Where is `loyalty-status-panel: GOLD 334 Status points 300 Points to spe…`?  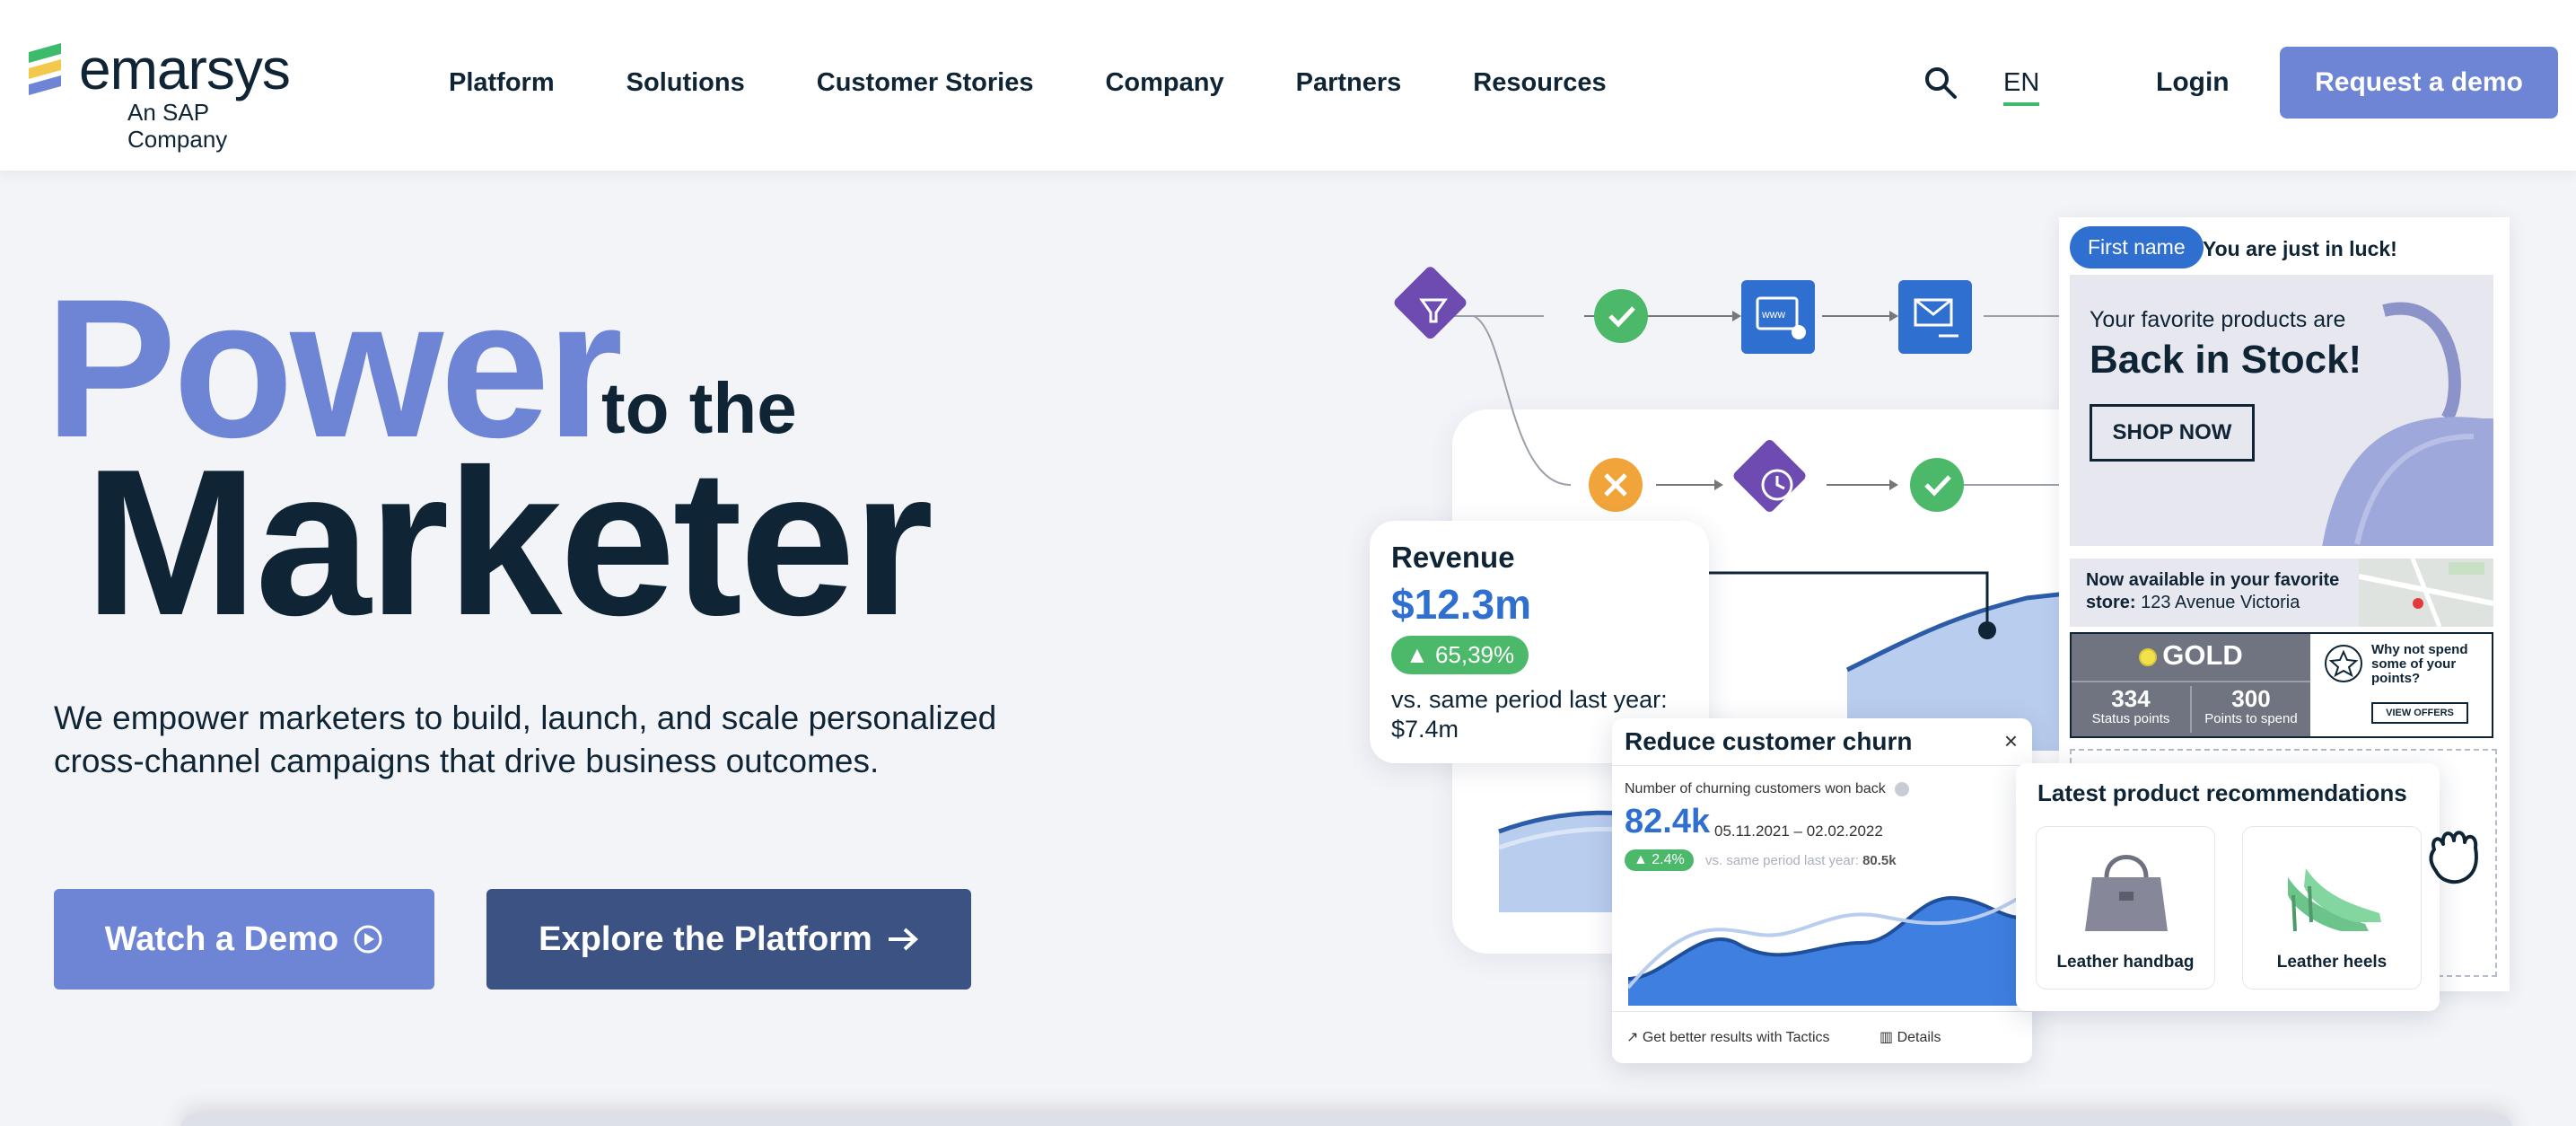
loyalty-status-panel: GOLD 334 Status points 300 Points to spe… is located at coordinates (2191, 685).